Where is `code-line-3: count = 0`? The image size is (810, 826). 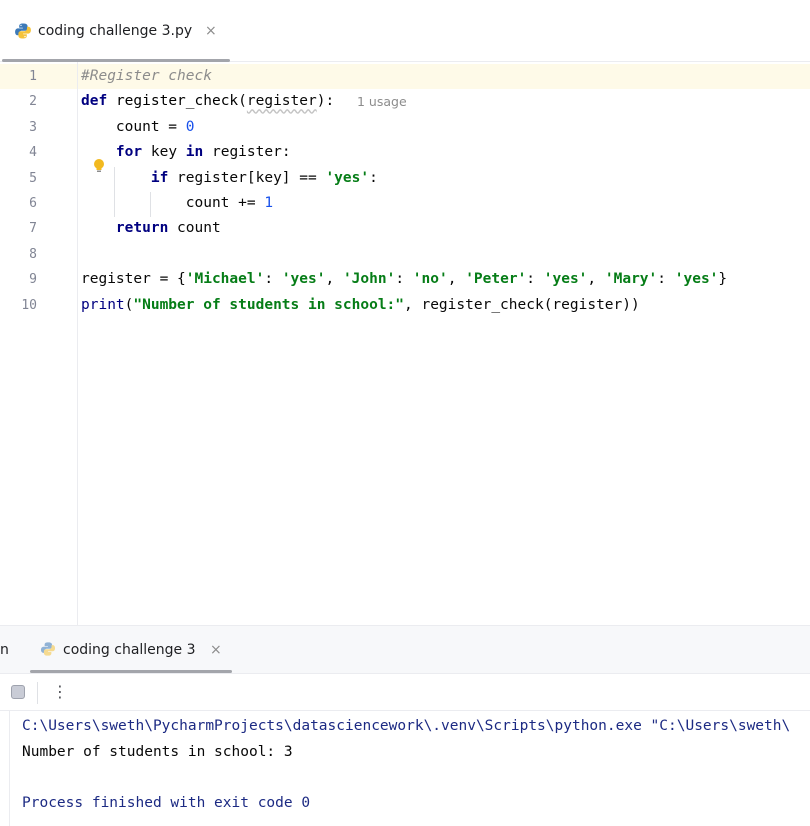
code-line-3: count = 0 is located at coordinates (138, 126).